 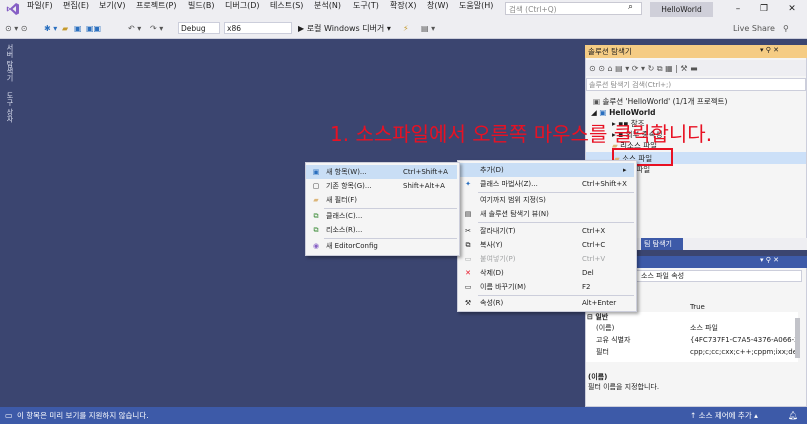 What do you see at coordinates (786, 28) in the screenshot?
I see `pin-icon: ⚲` at bounding box center [786, 28].